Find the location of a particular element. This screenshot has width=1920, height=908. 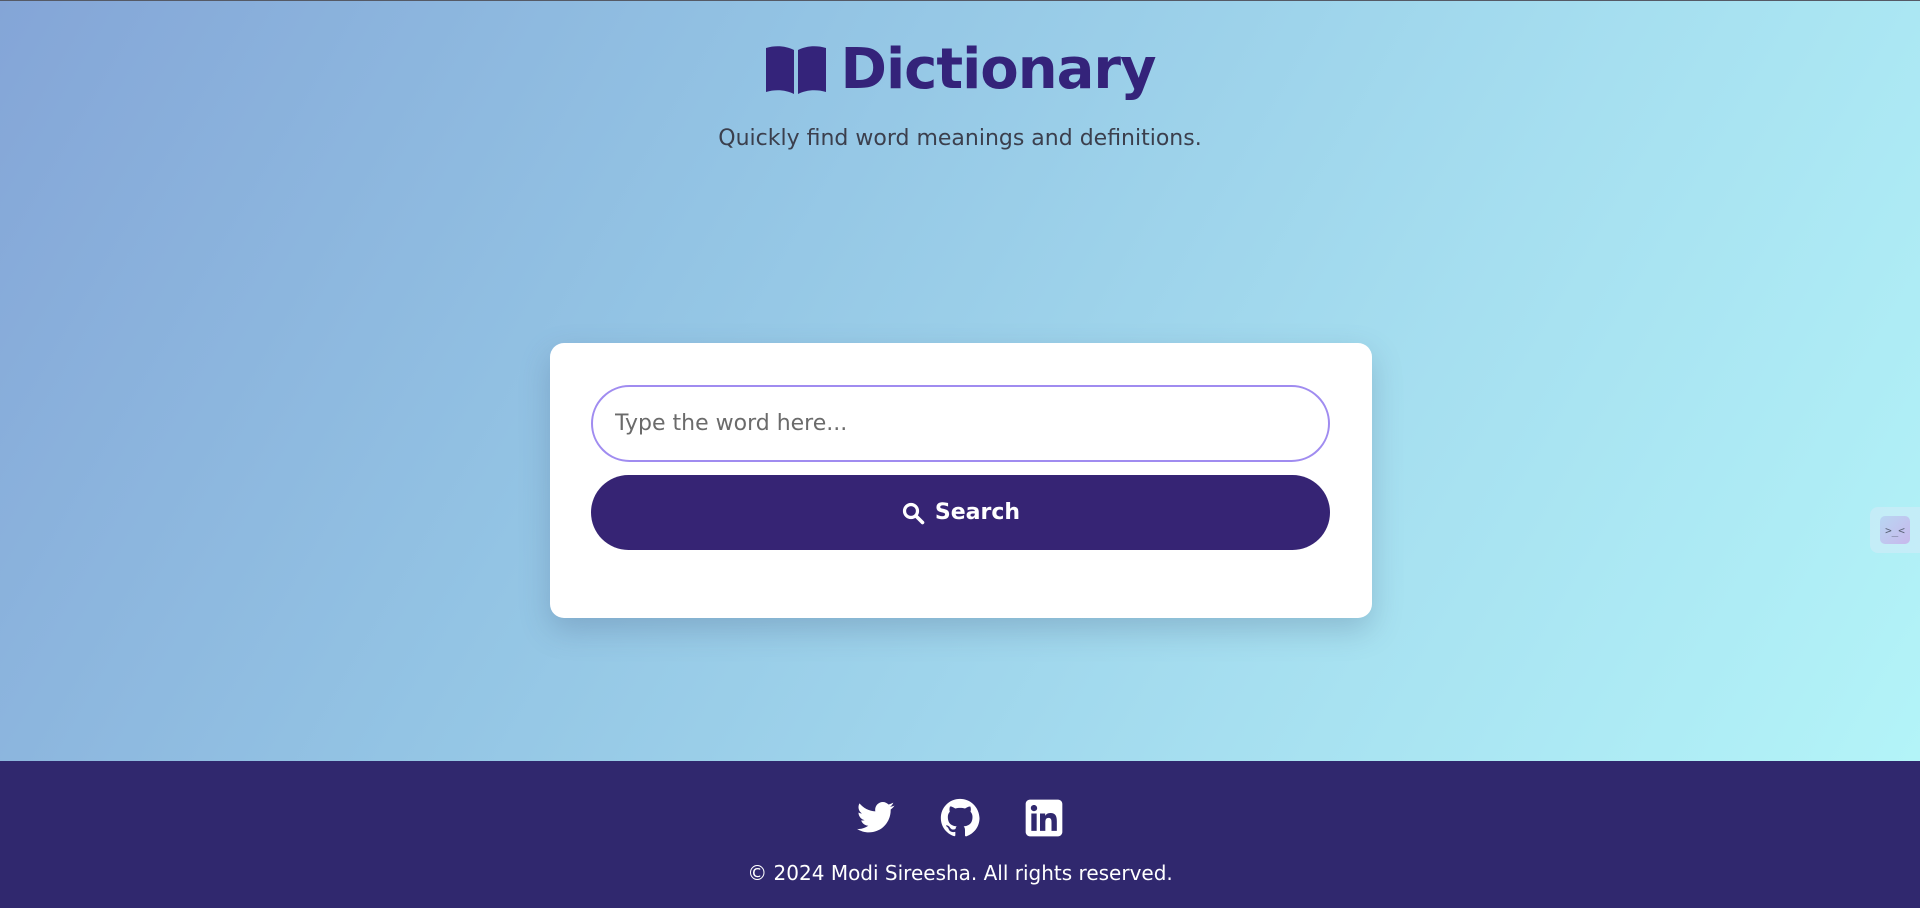

github-link is located at coordinates (960, 818).